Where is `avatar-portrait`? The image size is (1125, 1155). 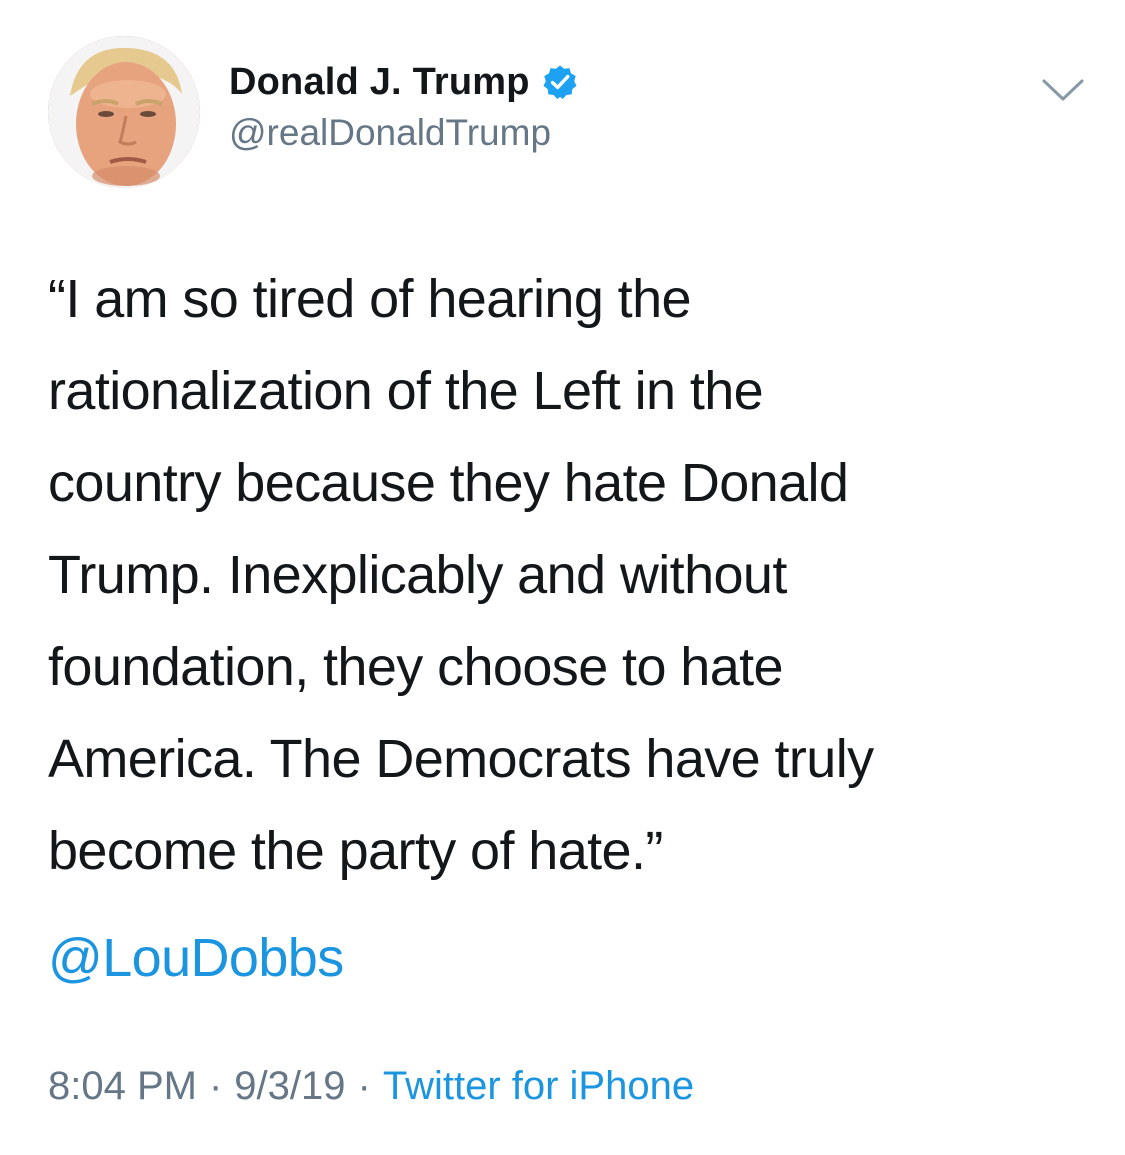 avatar-portrait is located at coordinates (124, 112).